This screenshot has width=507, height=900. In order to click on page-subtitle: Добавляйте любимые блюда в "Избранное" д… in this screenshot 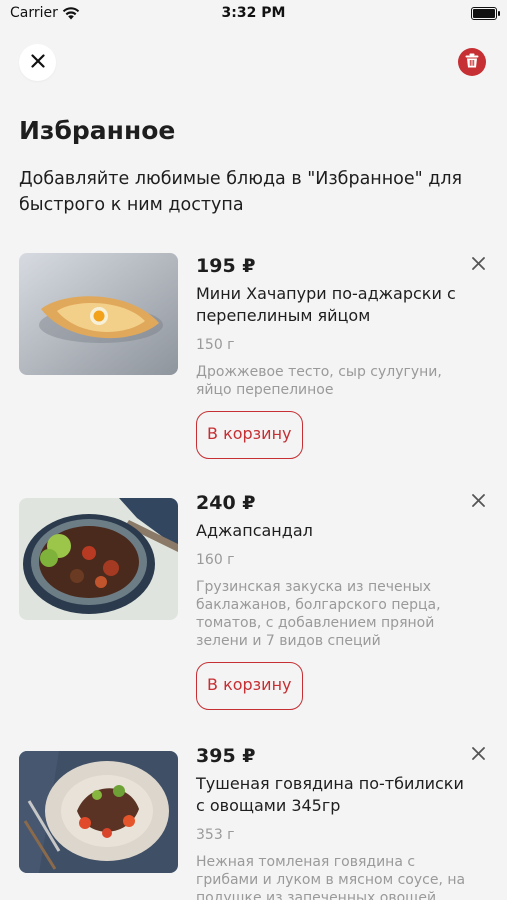, I will do `click(241, 192)`.